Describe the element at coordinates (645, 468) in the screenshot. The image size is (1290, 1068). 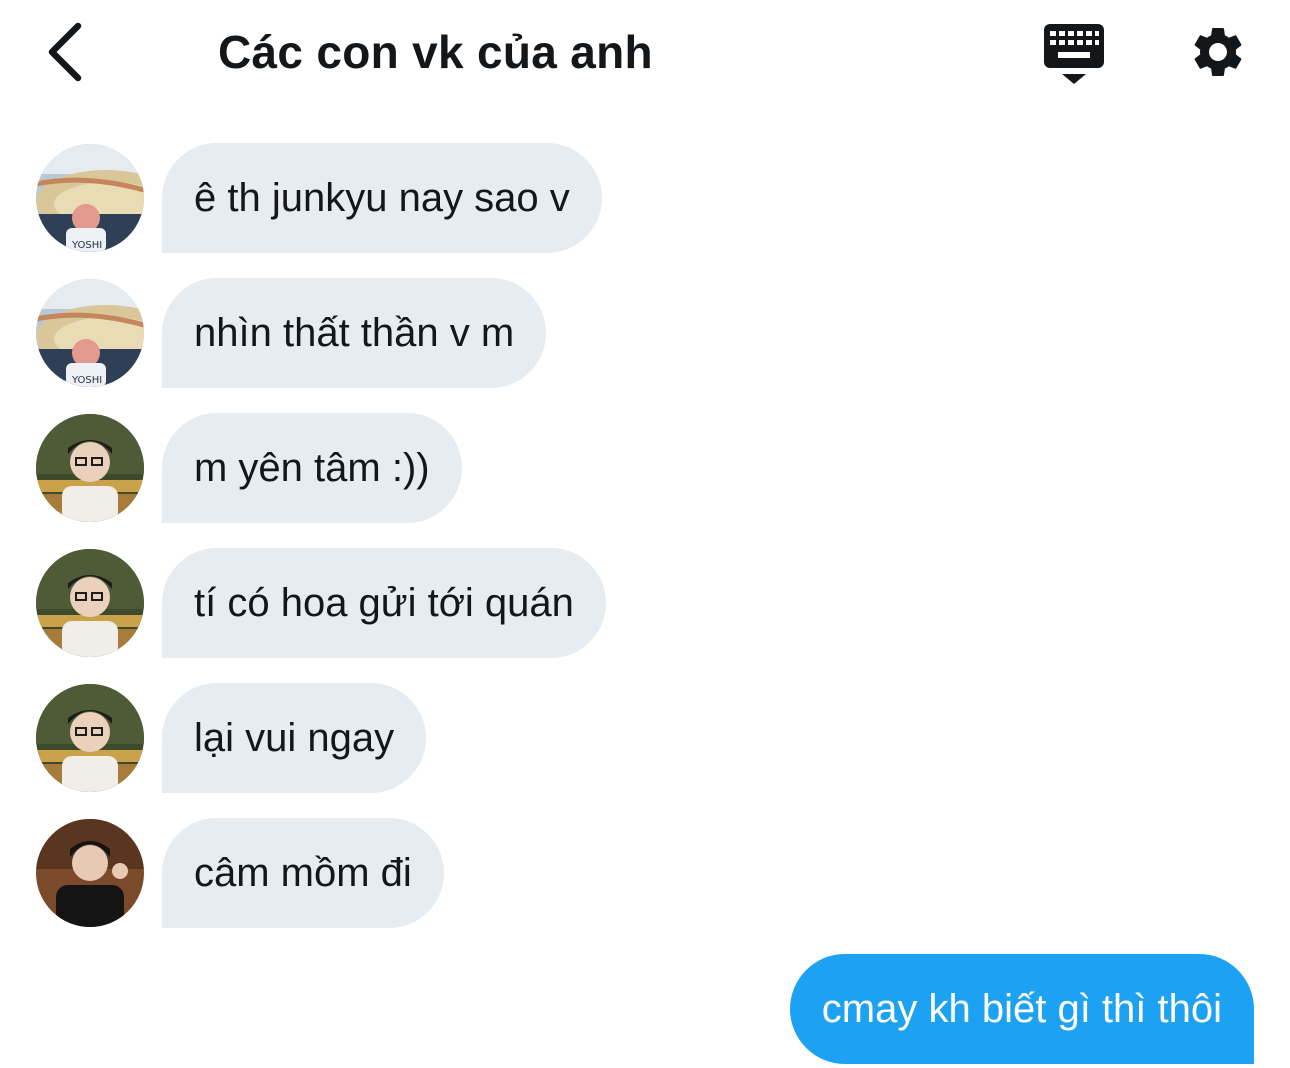
I see `message-row: m yên tâm :))` at that location.